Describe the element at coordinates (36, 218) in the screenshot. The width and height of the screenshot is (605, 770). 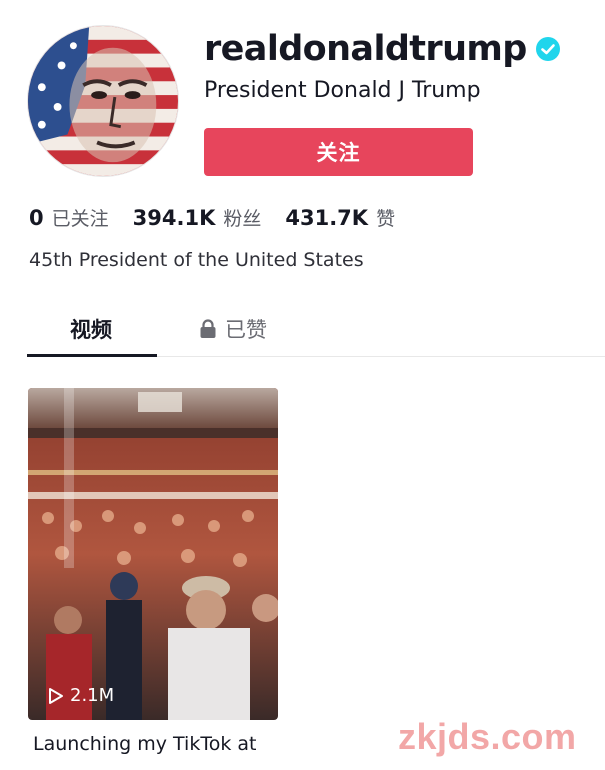
I see `stat-value: 0` at that location.